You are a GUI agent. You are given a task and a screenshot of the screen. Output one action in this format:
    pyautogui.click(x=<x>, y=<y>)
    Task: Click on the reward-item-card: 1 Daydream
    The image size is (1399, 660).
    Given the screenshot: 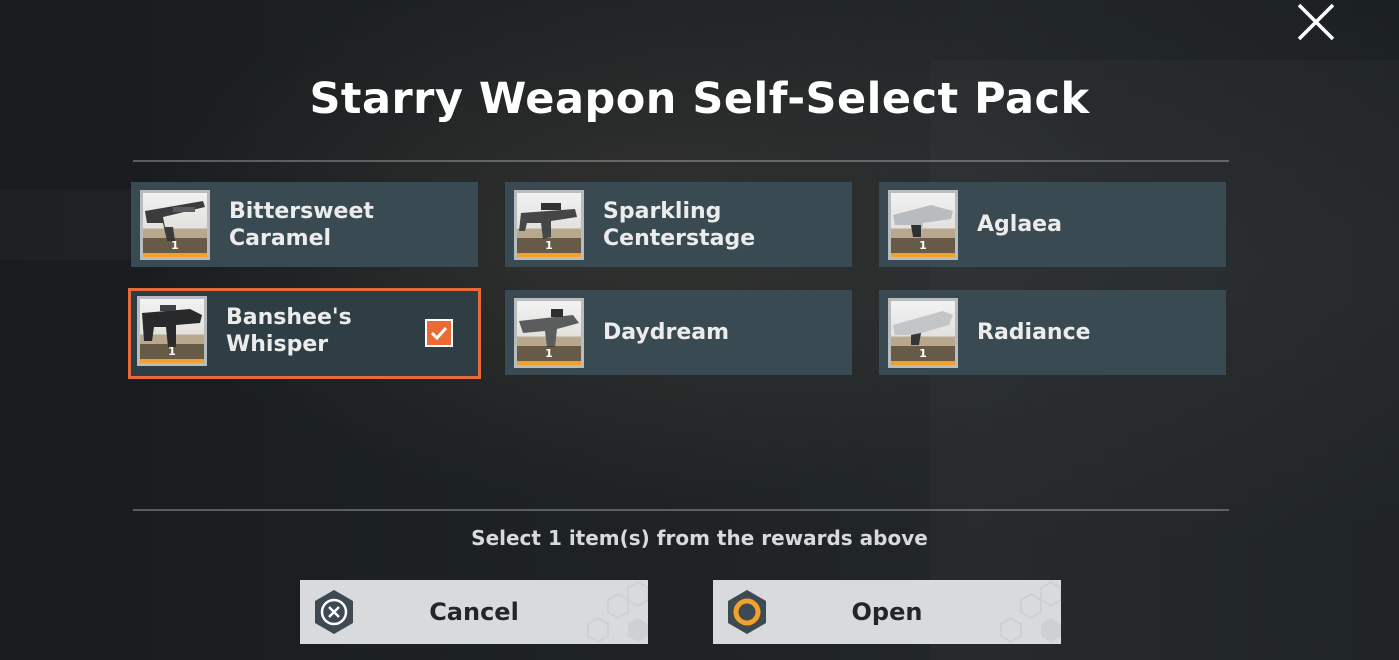 What is the action you would take?
    pyautogui.click(x=678, y=332)
    